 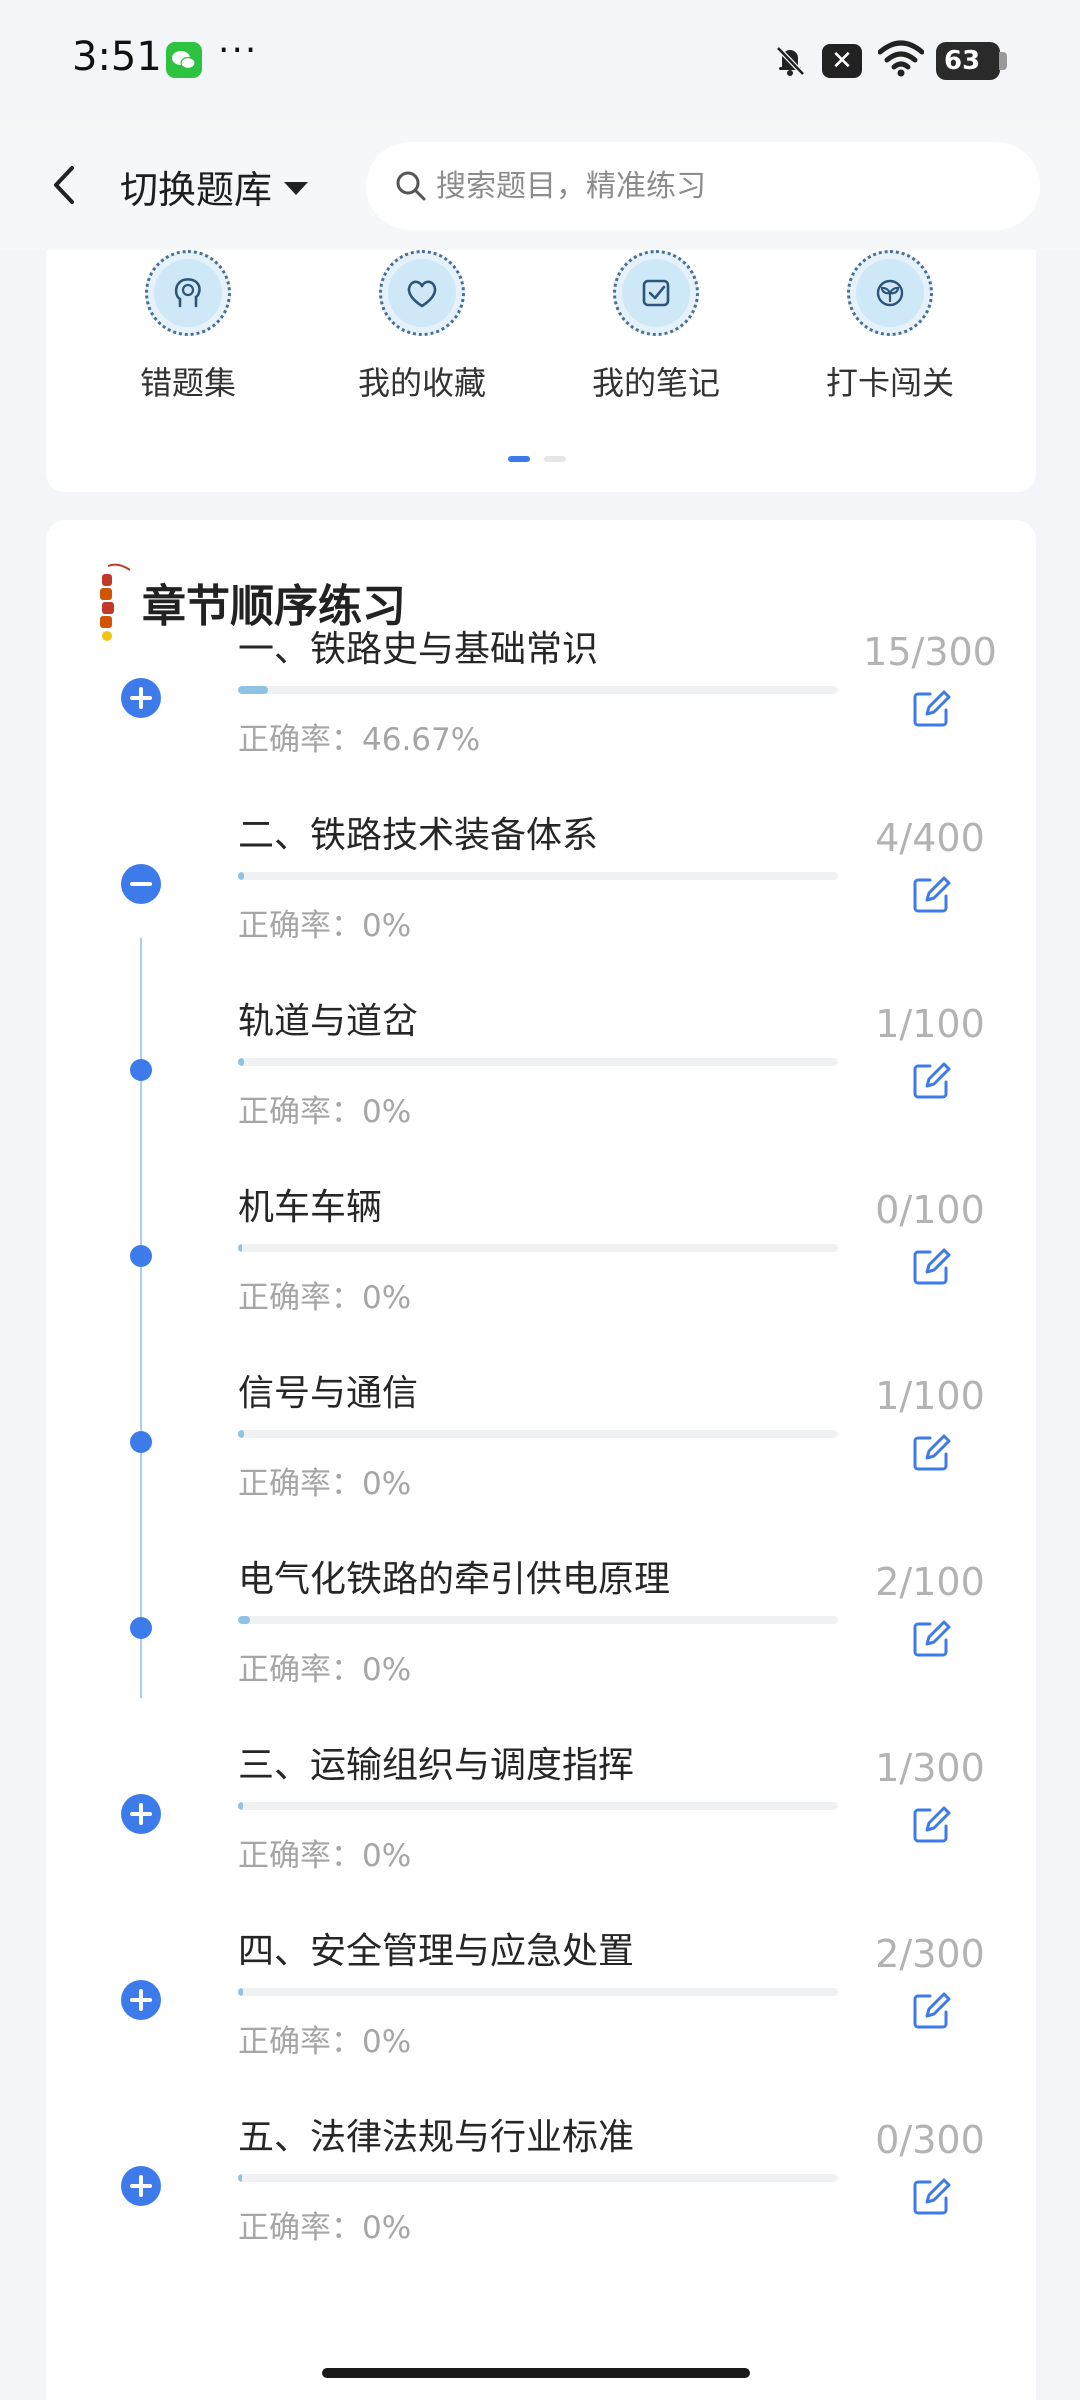 What do you see at coordinates (540, 60) in the screenshot?
I see `status-bar: 3:51 ··· ✕ 63` at bounding box center [540, 60].